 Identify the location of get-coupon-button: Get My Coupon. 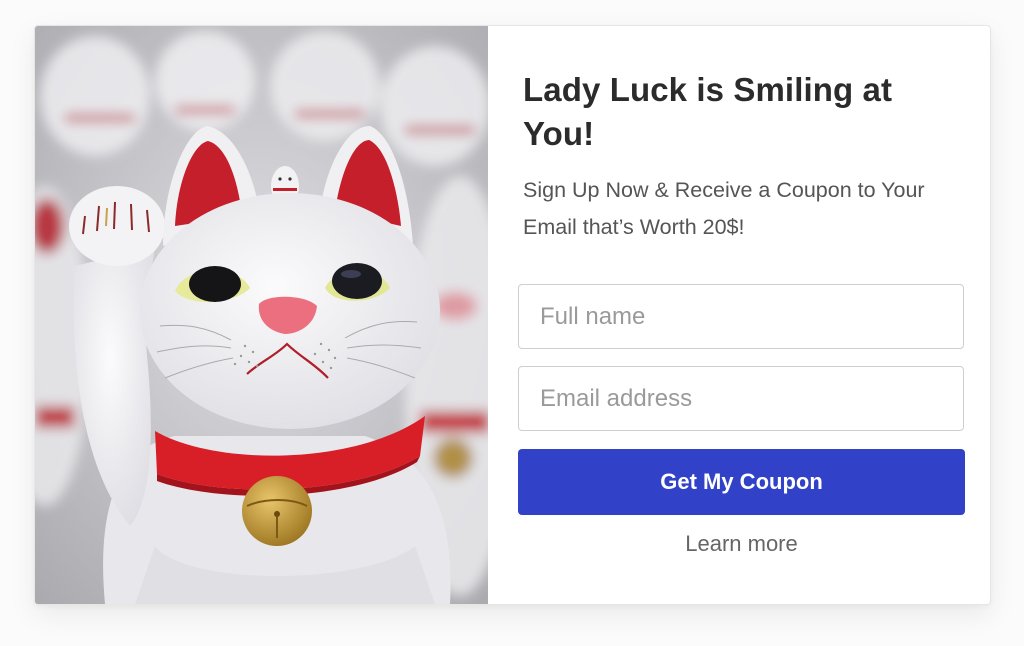
(741, 482).